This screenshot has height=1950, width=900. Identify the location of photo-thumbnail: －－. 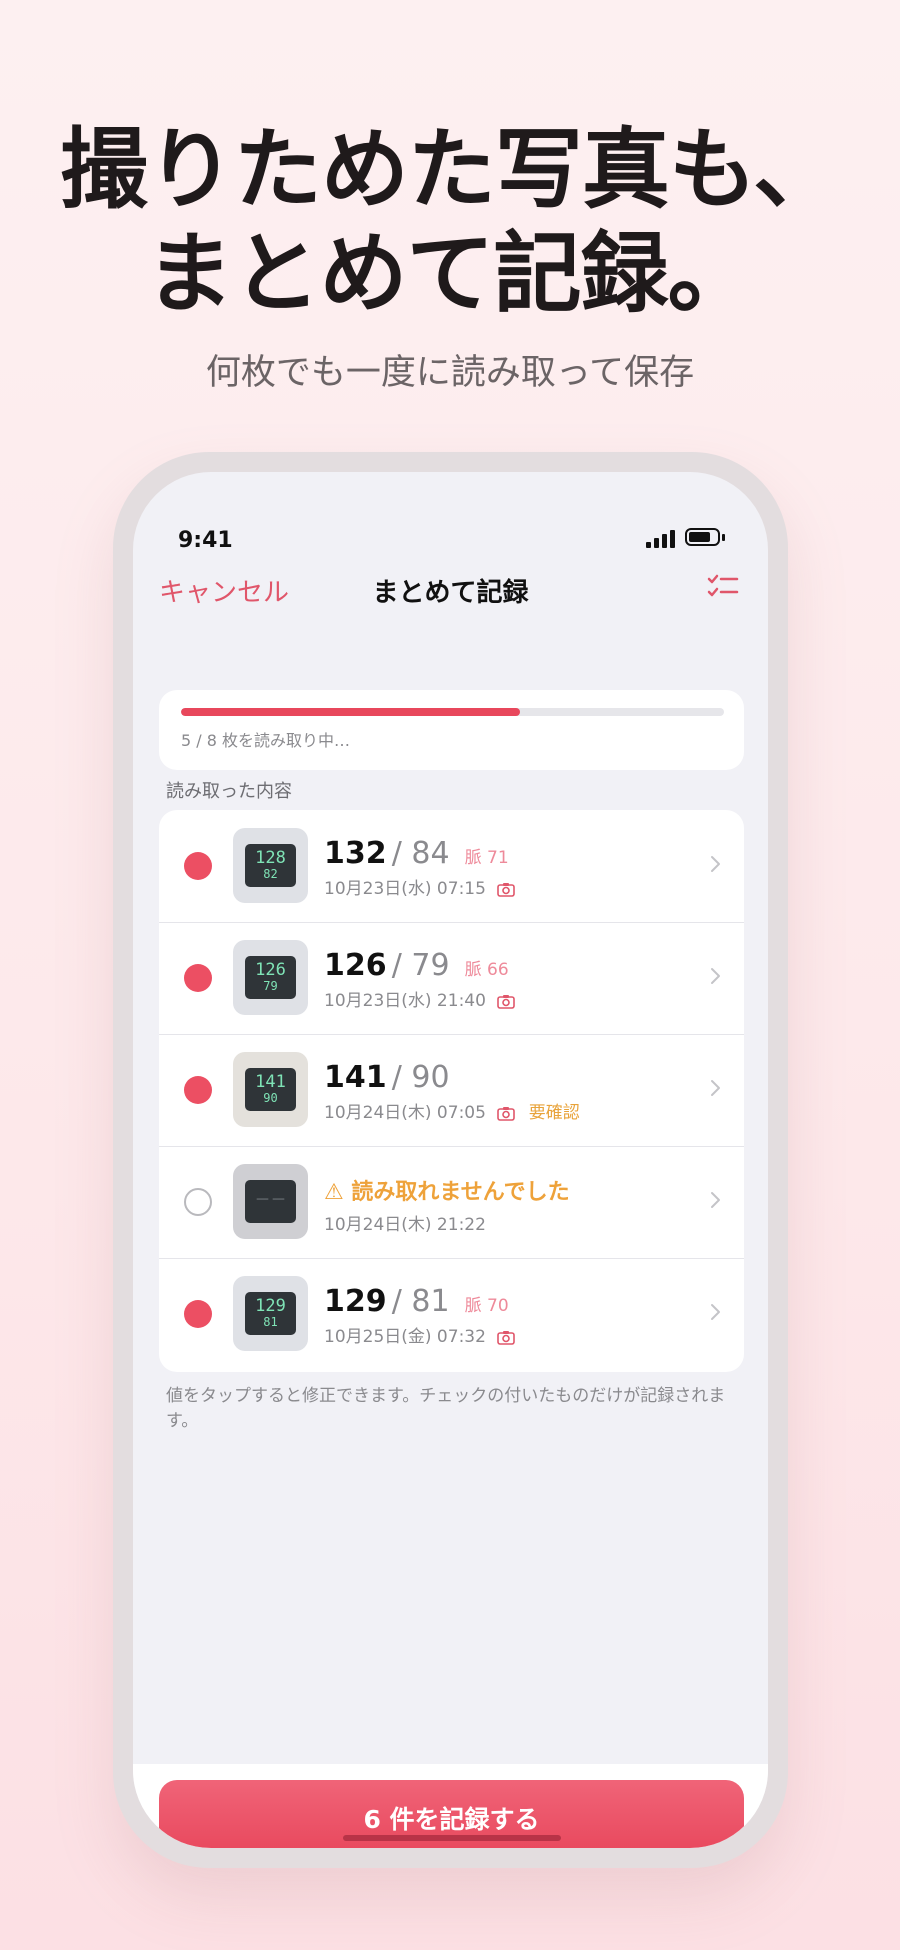
(270, 1201).